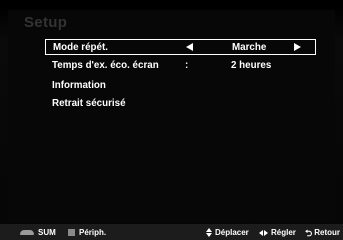 The height and width of the screenshot is (240, 343). What do you see at coordinates (263, 232) in the screenshot?
I see `leftright-icon` at bounding box center [263, 232].